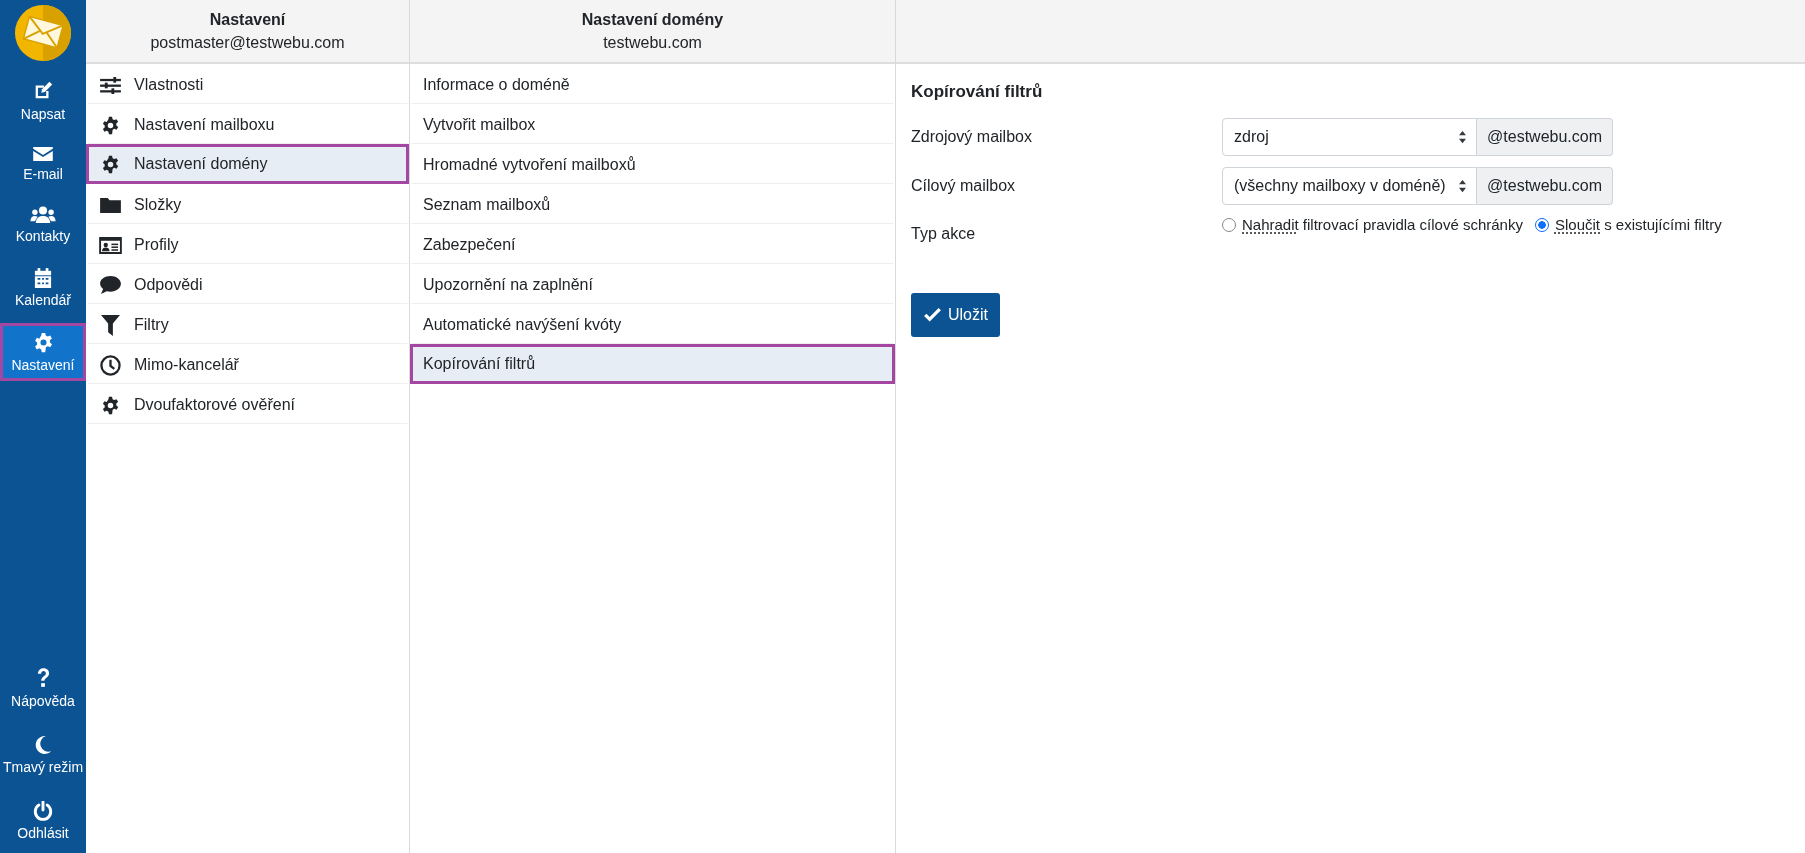 This screenshot has width=1805, height=853. I want to click on gear-icon, so click(43, 342).